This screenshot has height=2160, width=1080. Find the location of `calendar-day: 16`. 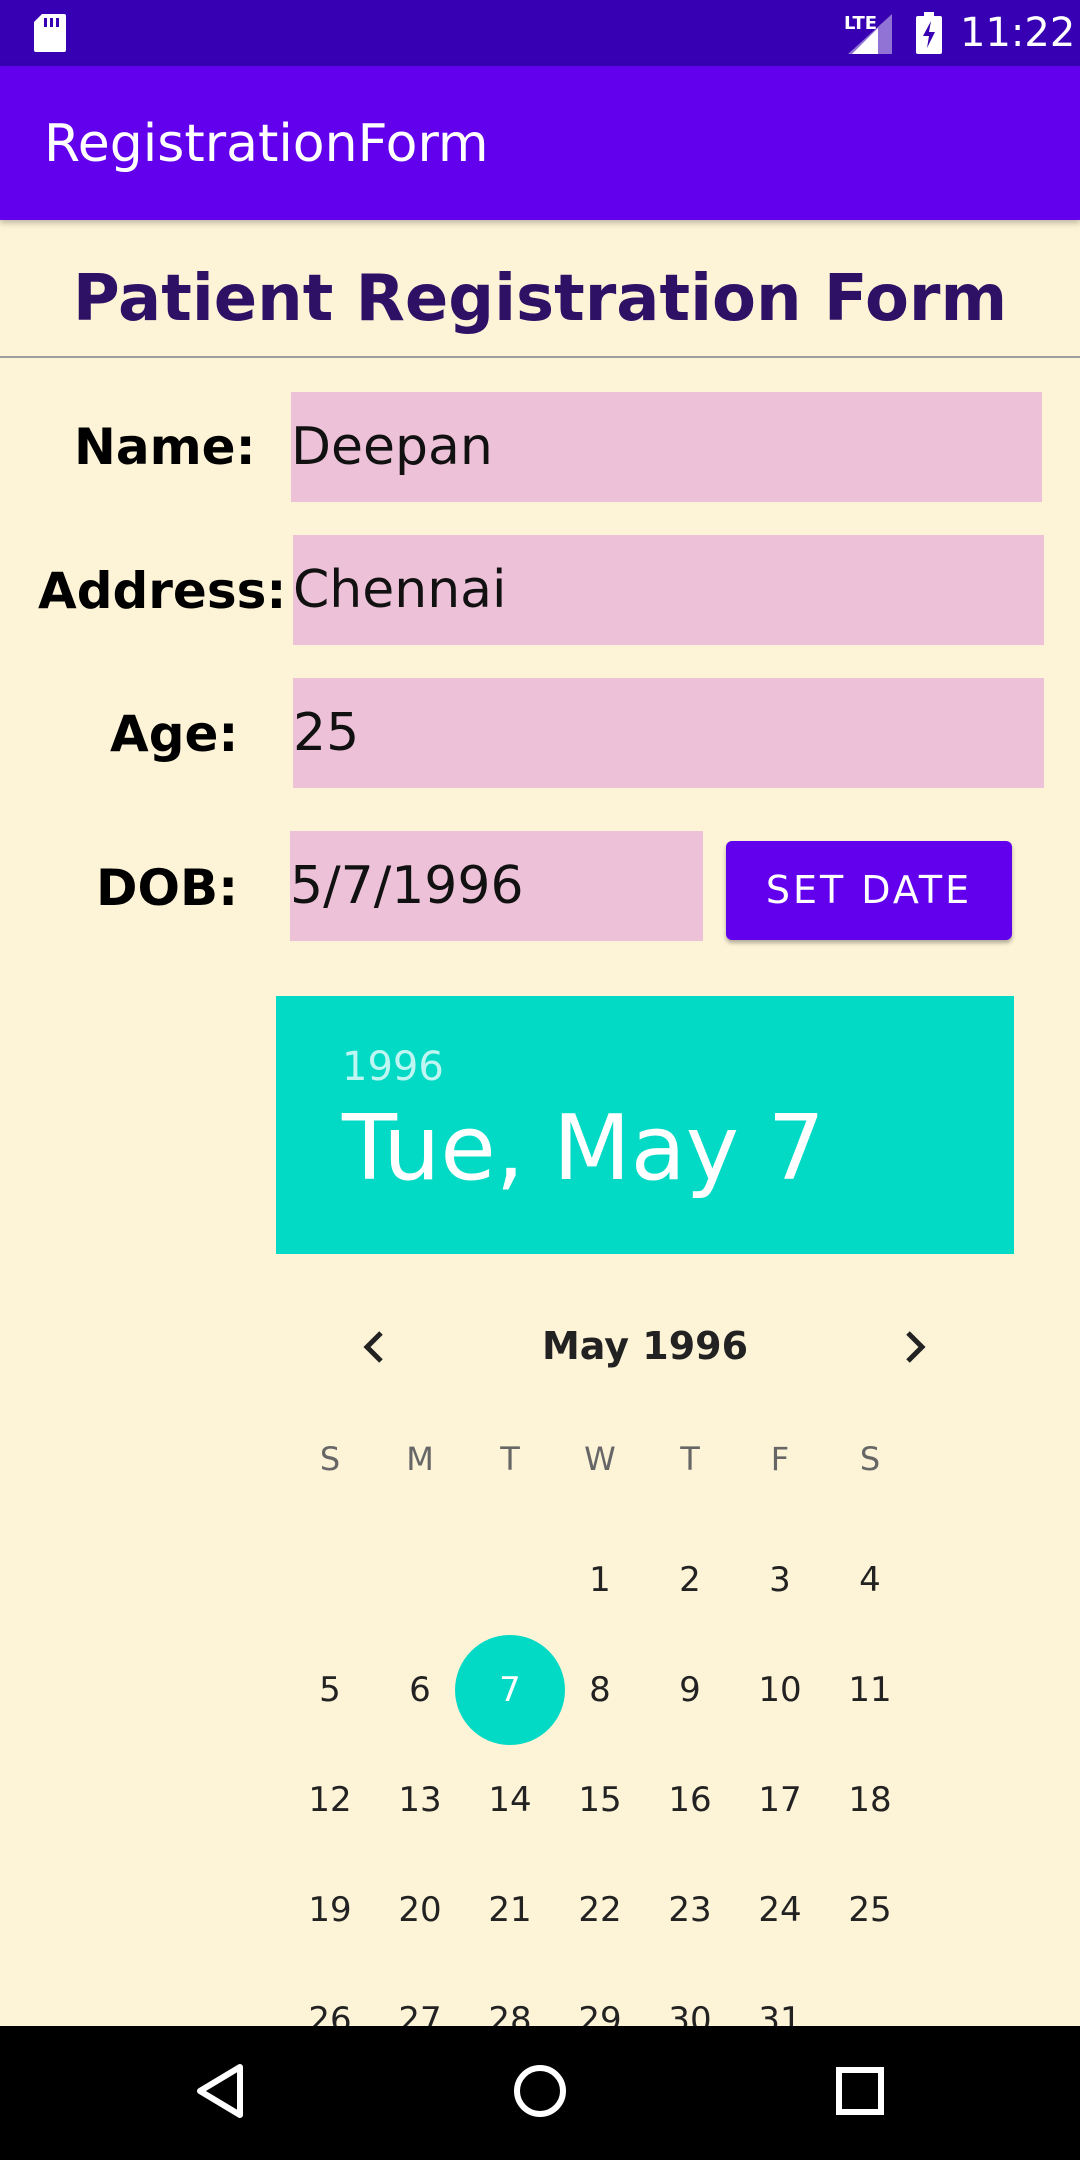

calendar-day: 16 is located at coordinates (690, 1800).